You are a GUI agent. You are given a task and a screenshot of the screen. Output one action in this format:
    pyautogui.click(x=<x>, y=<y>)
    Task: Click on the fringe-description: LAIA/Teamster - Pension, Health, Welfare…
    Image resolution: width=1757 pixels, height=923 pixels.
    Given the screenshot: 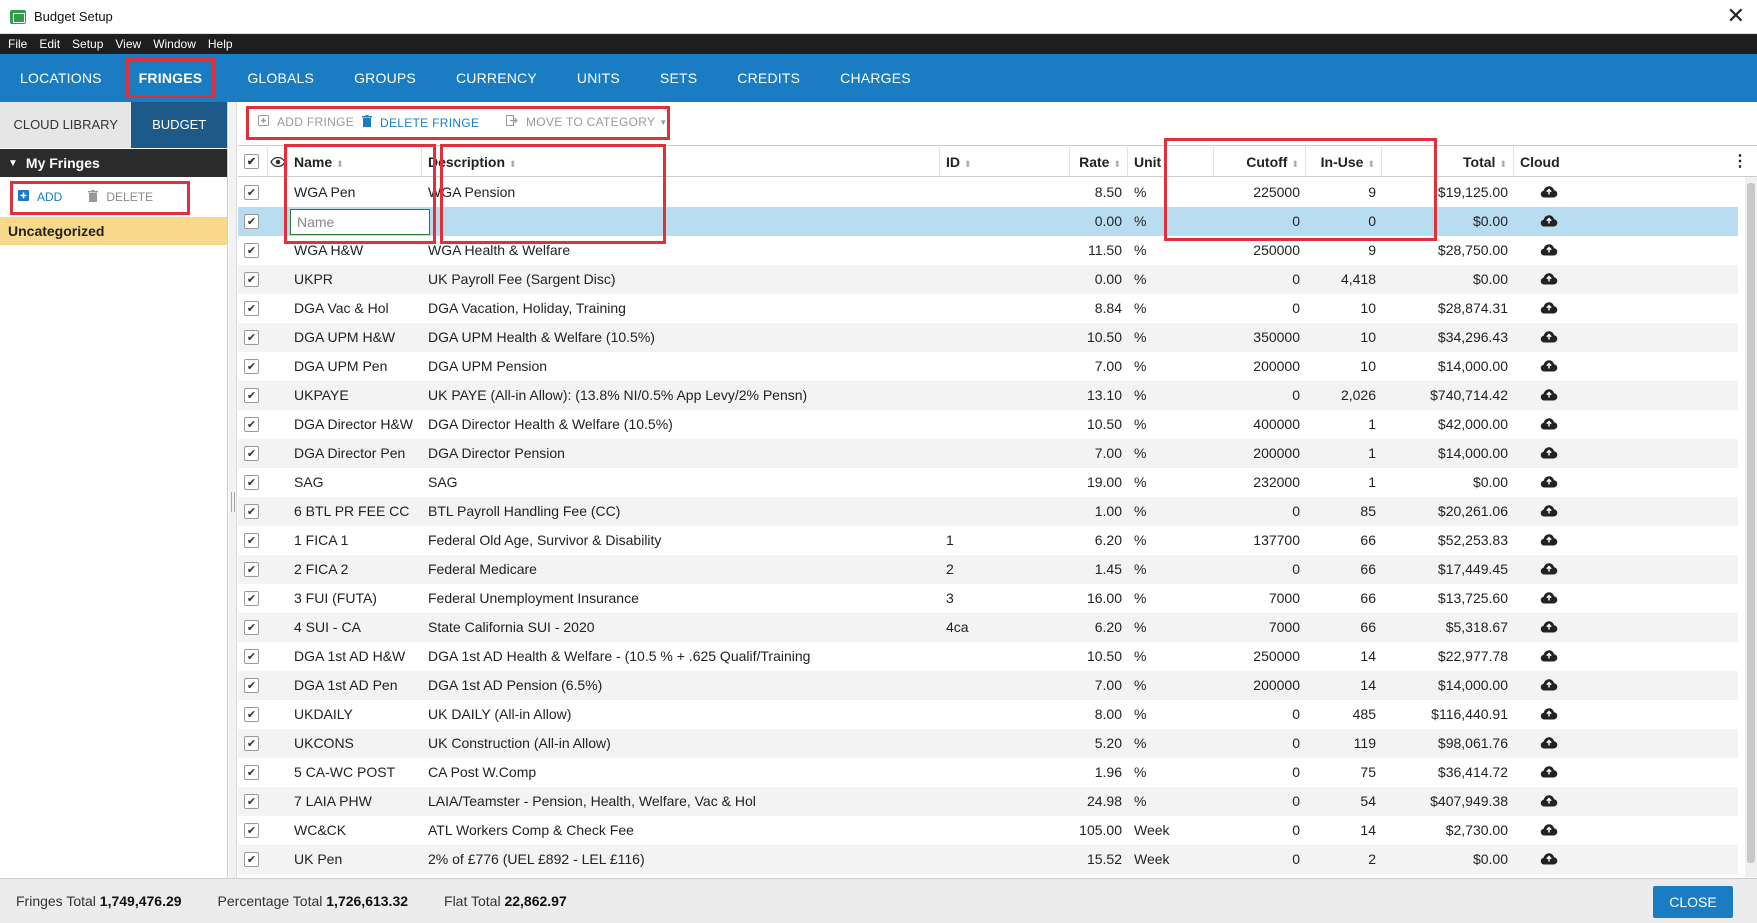 What is the action you would take?
    pyautogui.click(x=683, y=801)
    